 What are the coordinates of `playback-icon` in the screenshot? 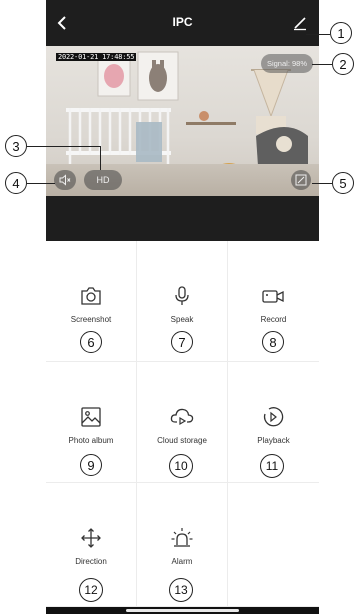 It's located at (273, 417).